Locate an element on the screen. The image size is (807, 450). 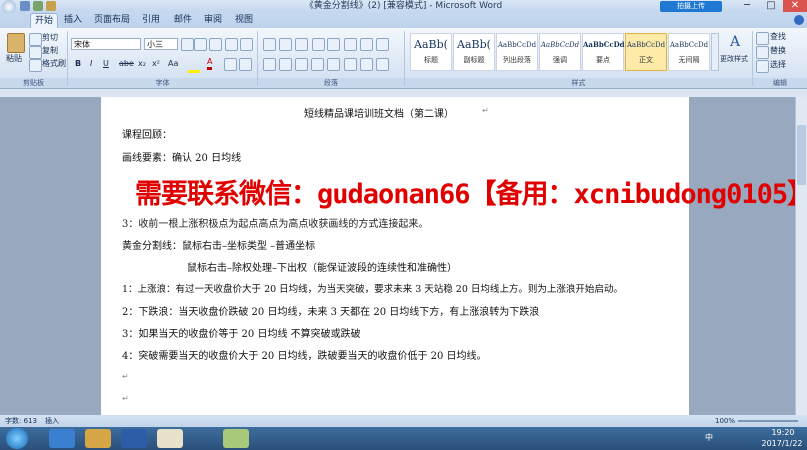
shrink-font-icon is located at coordinates (200, 44).